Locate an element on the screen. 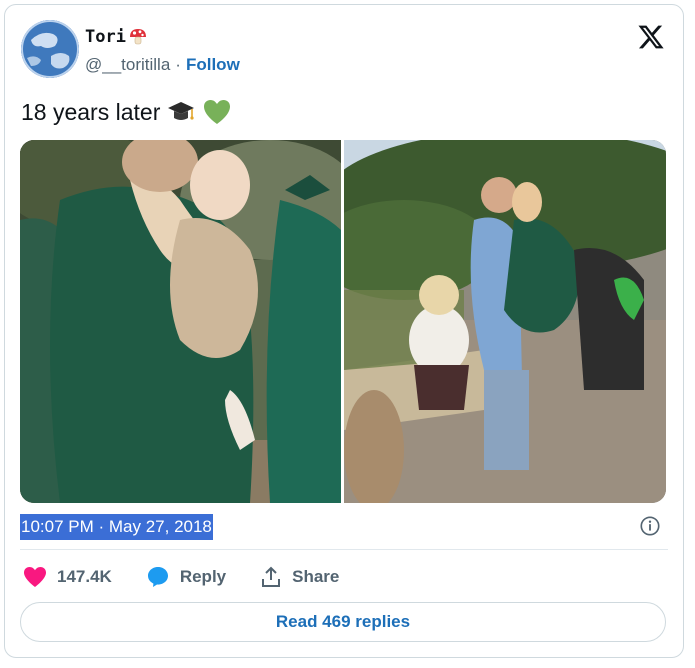 Image resolution: width=695 pixels, height=668 pixels. like-button: 147.4K is located at coordinates (67, 577).